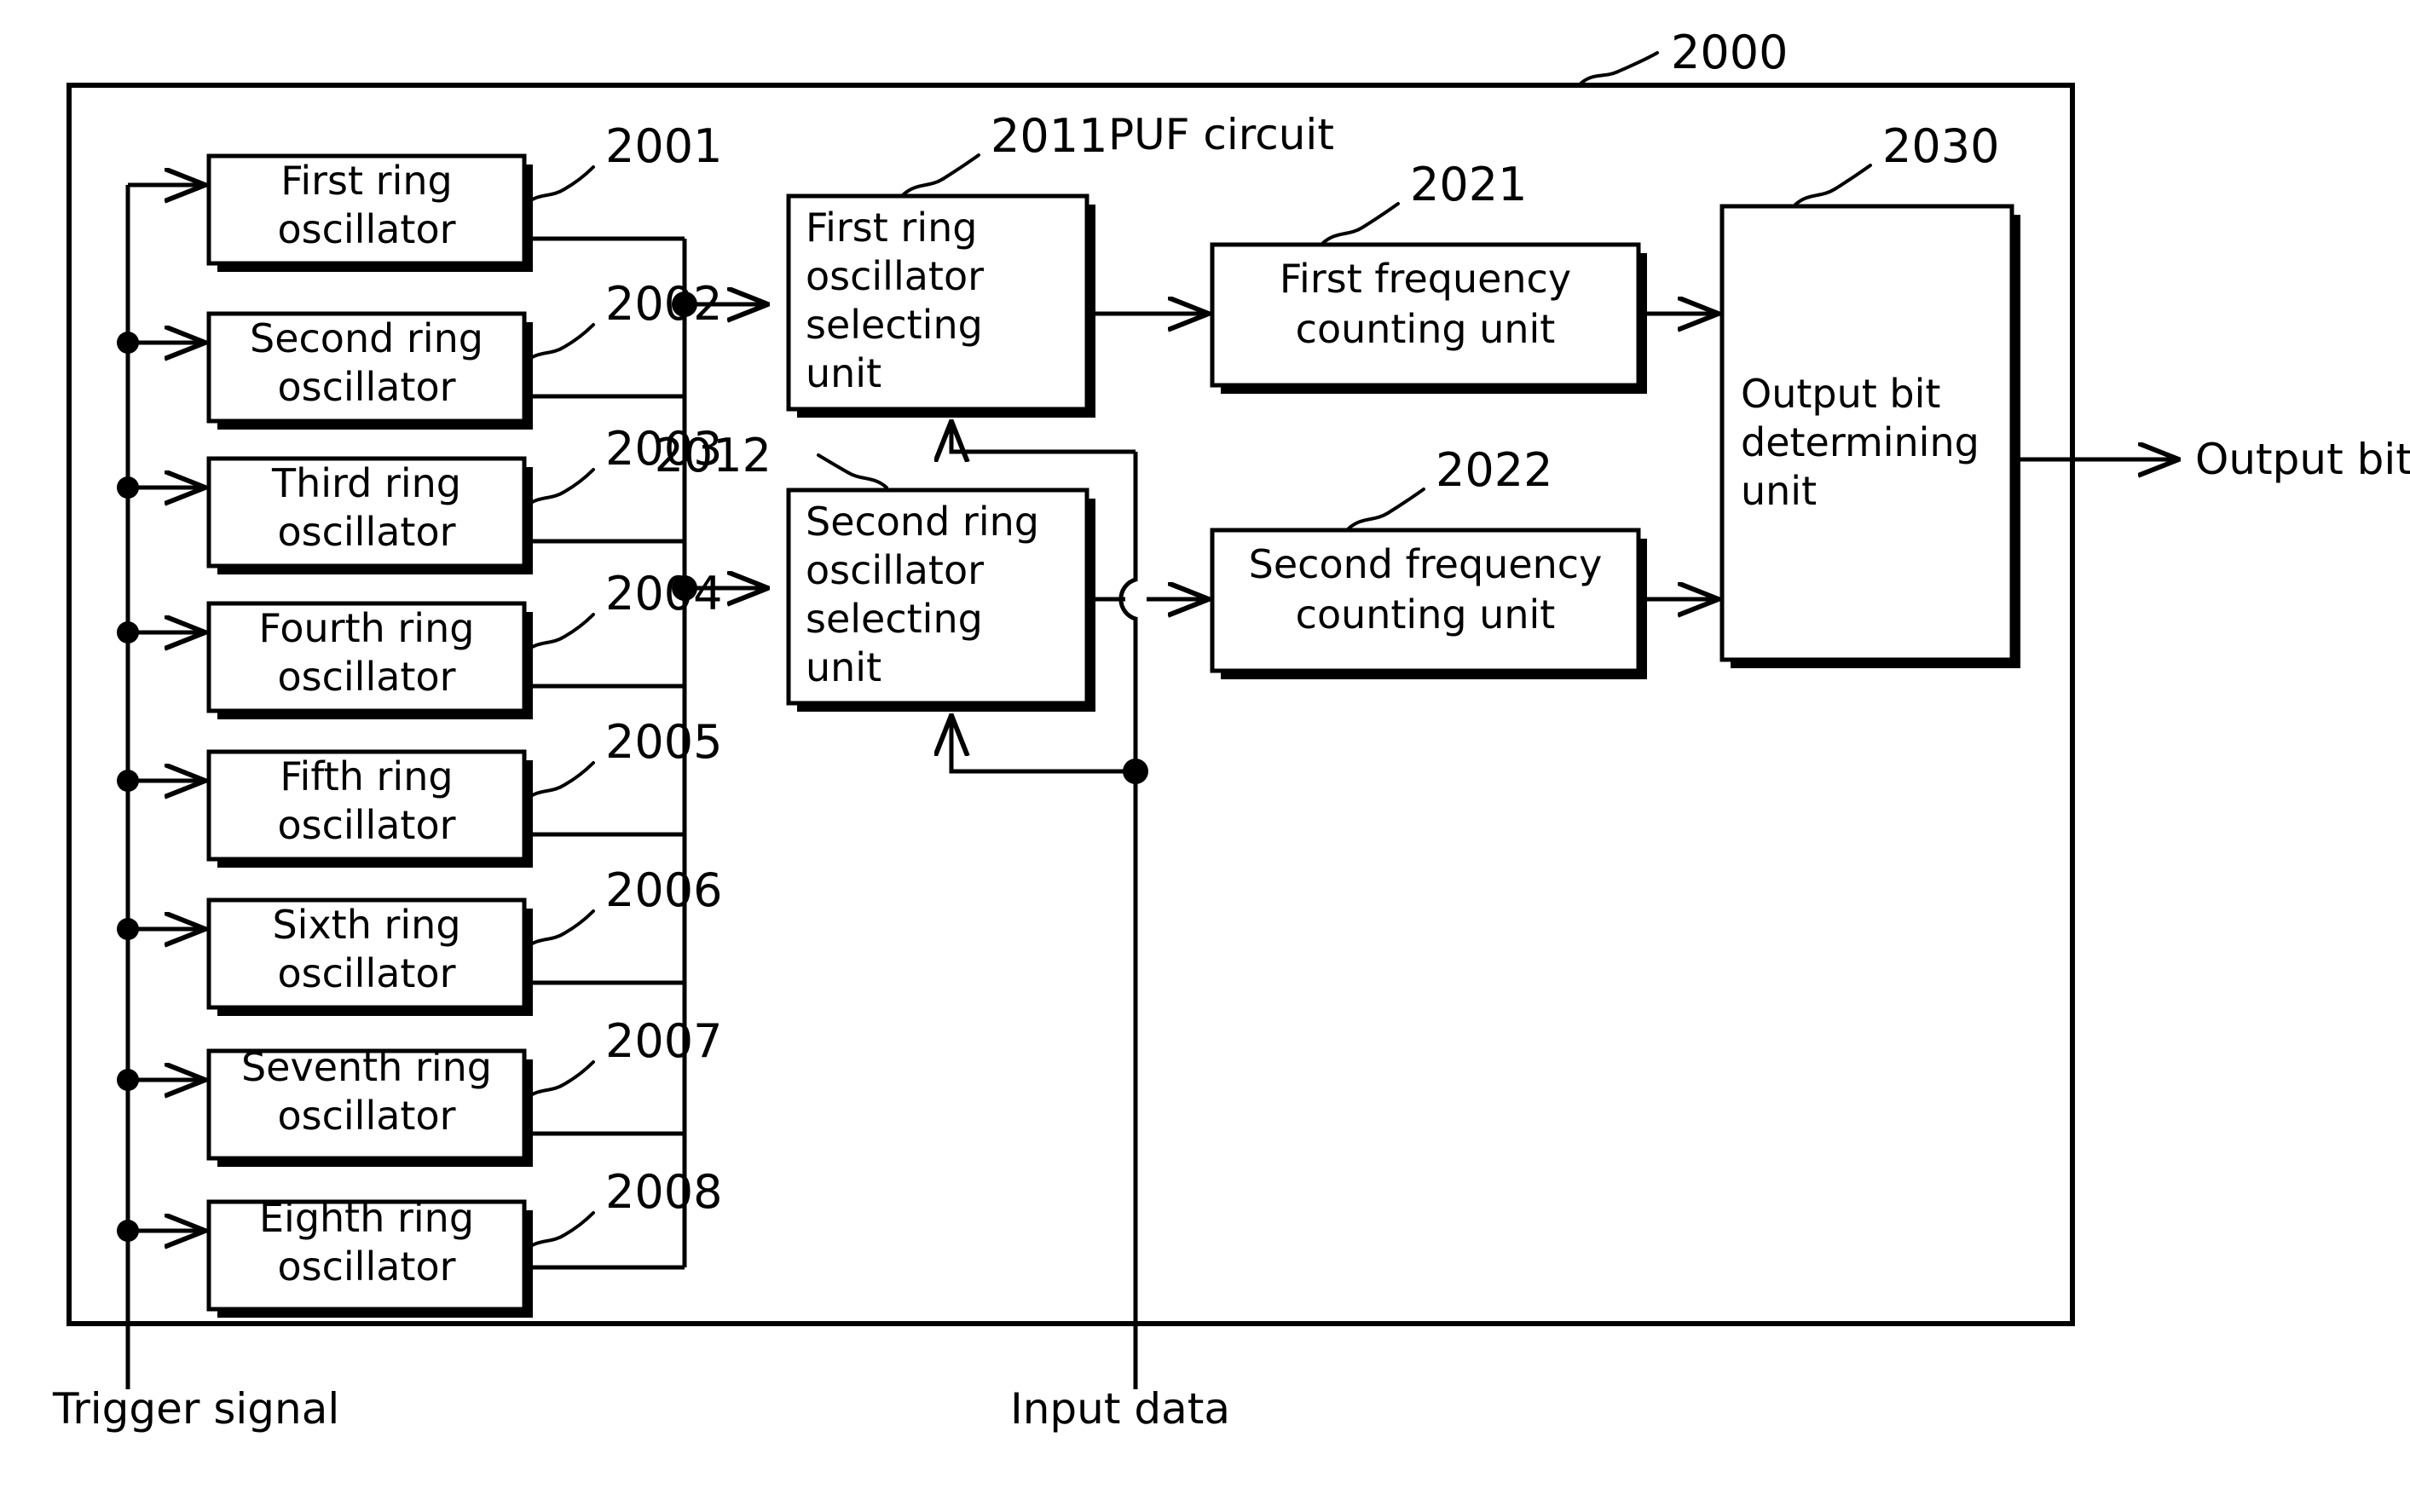 The width and height of the screenshot is (2410, 1512). I want to click on second-counting-unit-line1: Second frequency, so click(1426, 564).